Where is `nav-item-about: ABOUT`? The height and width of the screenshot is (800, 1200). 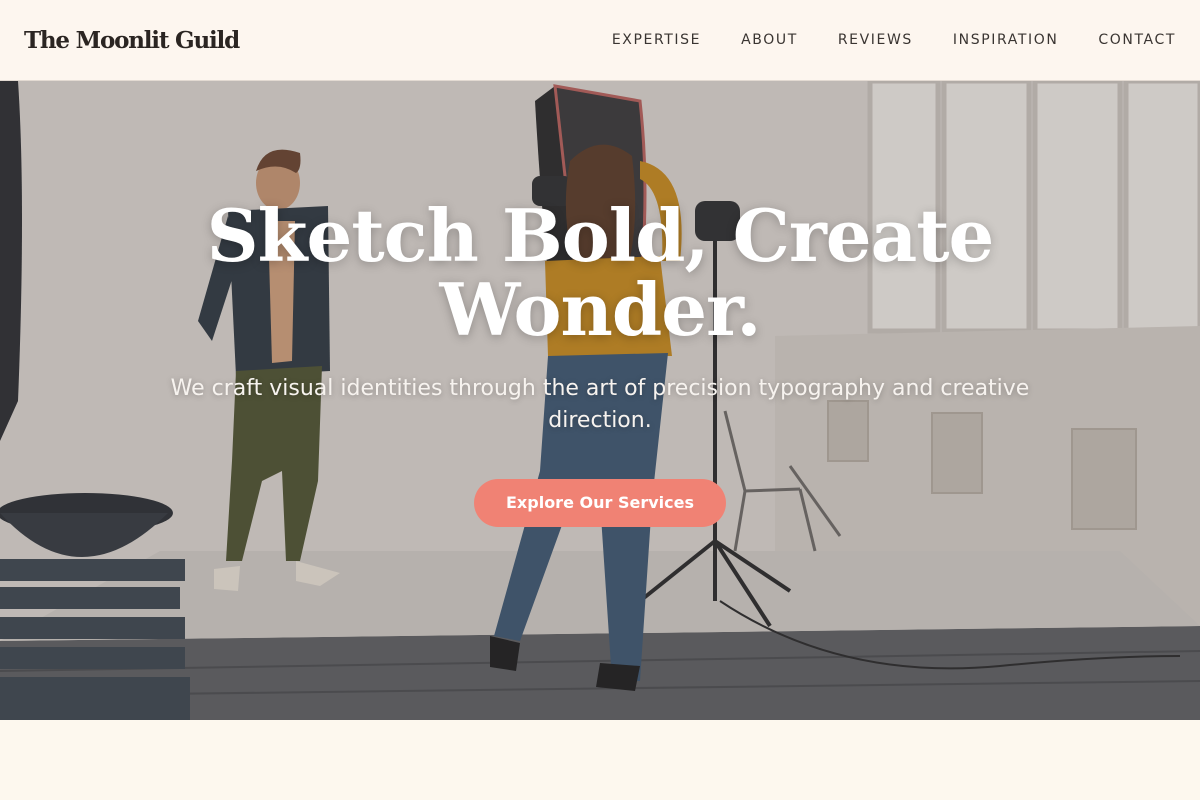 nav-item-about: ABOUT is located at coordinates (769, 40).